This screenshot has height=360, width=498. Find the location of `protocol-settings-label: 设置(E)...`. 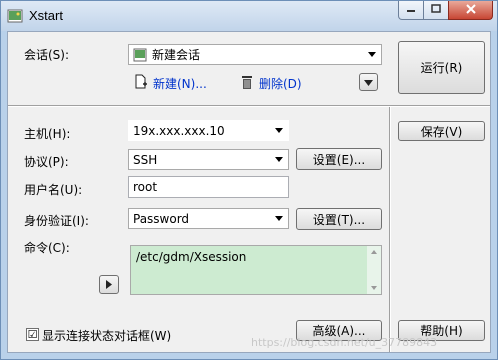

protocol-settings-label: 设置(E)... is located at coordinates (339, 159).